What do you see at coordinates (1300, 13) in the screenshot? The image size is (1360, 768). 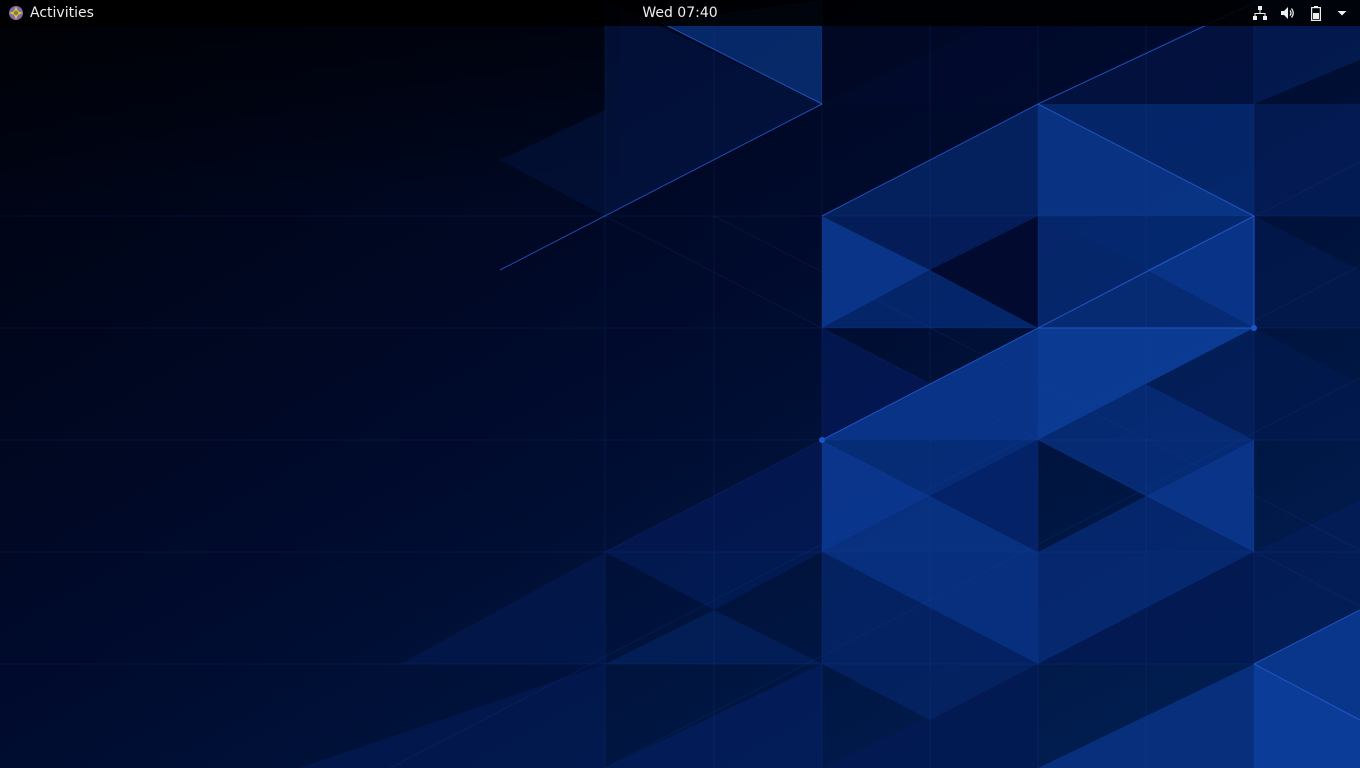 I see `system-status-menu` at bounding box center [1300, 13].